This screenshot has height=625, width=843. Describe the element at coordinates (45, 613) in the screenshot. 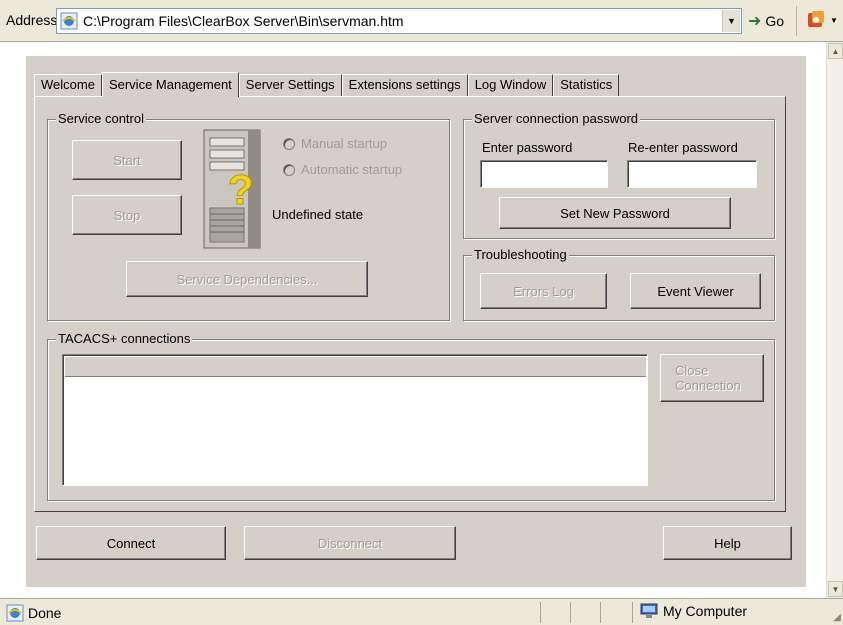

I see `status-text: Done` at that location.